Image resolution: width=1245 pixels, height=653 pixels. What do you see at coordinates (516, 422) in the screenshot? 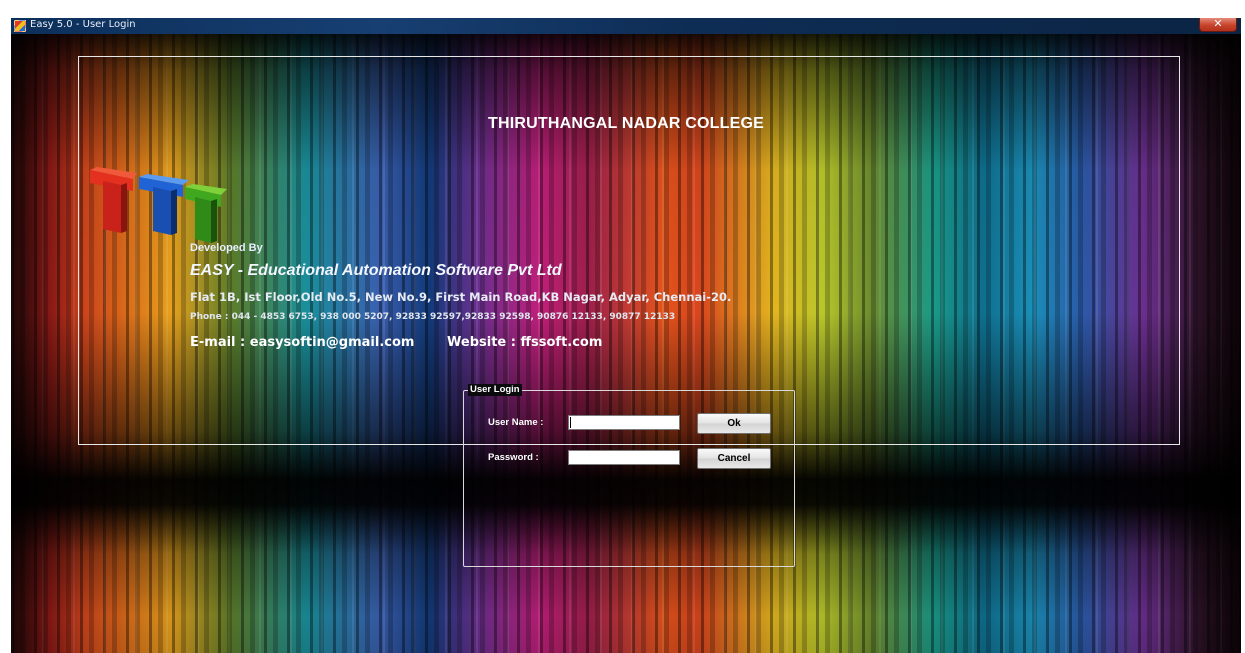
I see `username-label: User Name :` at bounding box center [516, 422].